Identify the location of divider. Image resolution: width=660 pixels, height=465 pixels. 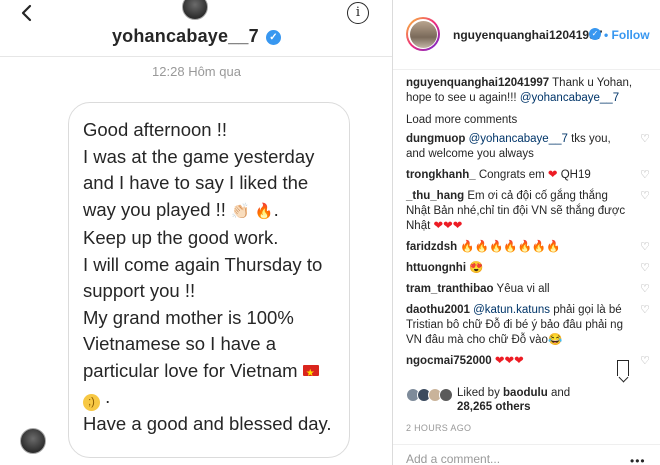
(196, 56).